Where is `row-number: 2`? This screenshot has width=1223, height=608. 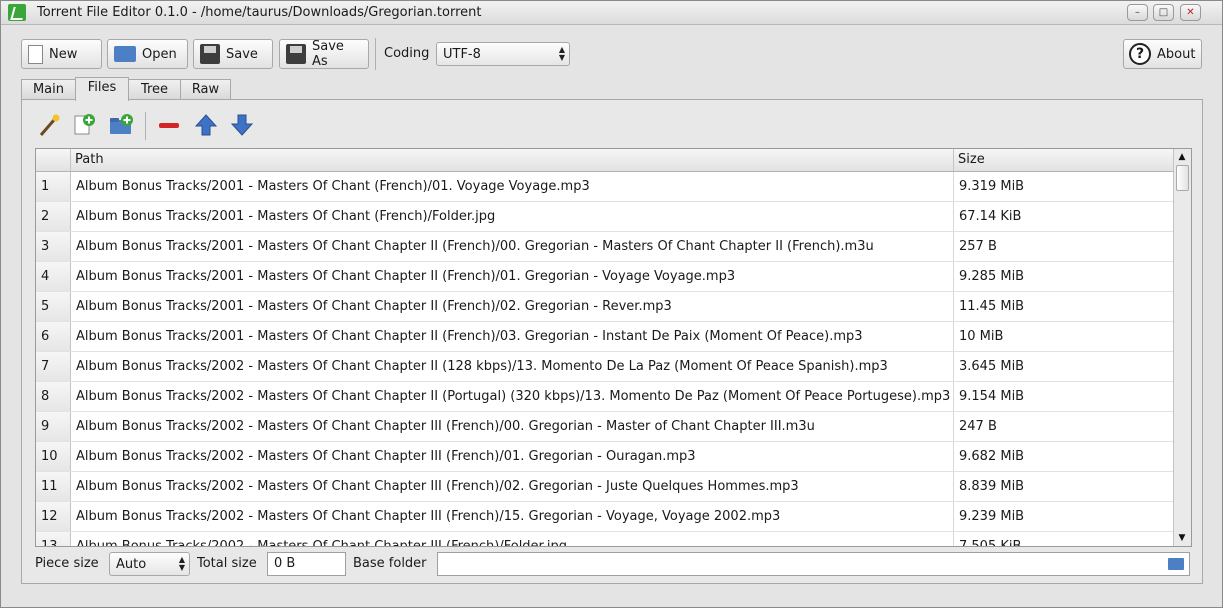 row-number: 2 is located at coordinates (53, 216).